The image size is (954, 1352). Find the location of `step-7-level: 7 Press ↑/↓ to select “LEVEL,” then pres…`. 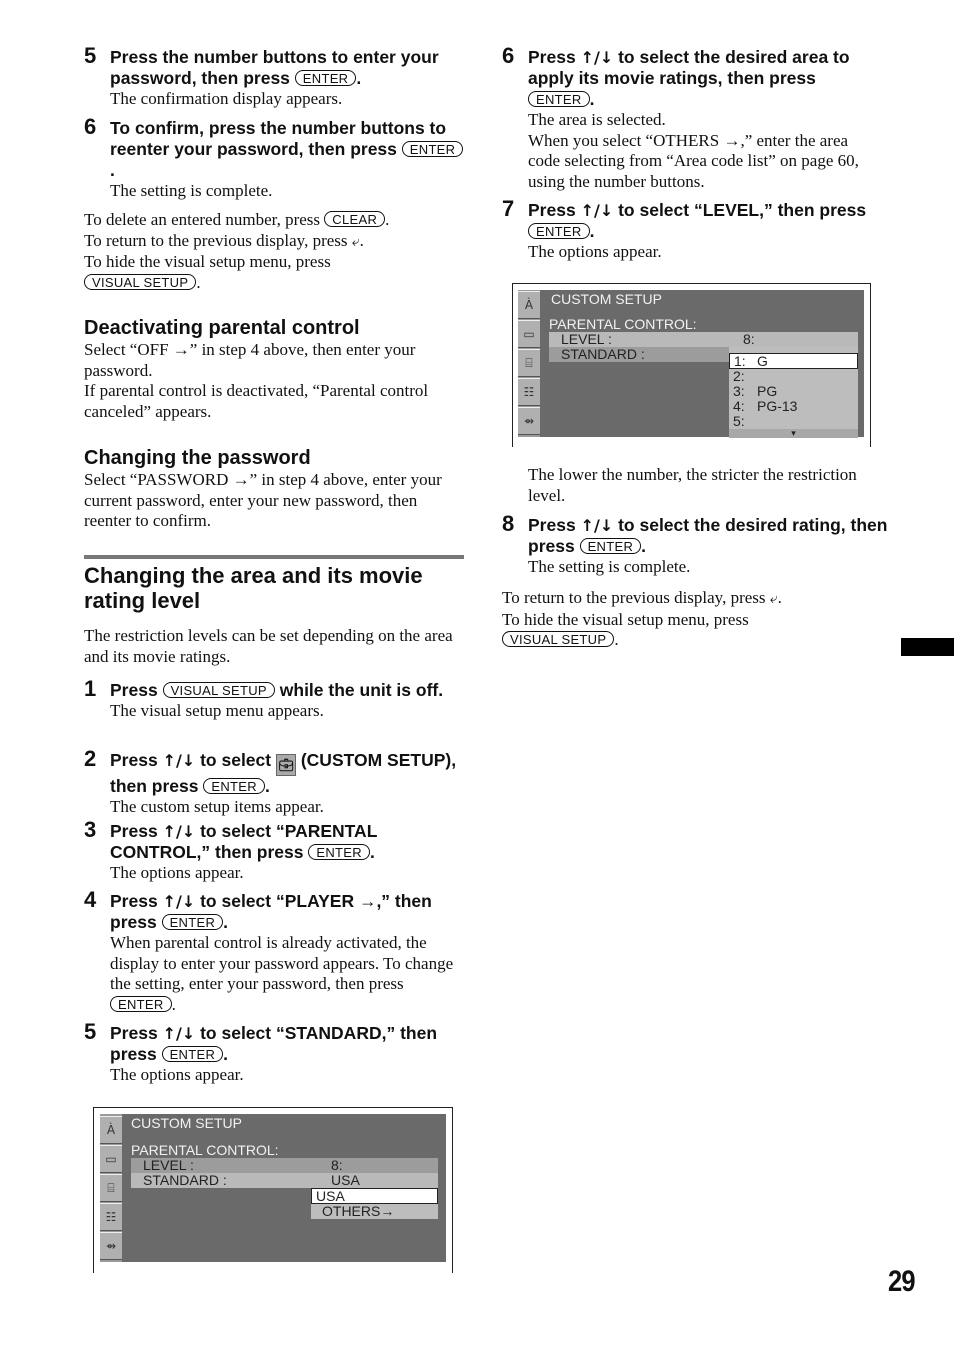

step-7-level: 7 Press ↑/↓ to select “LEVEL,” then pres… is located at coordinates (692, 229).